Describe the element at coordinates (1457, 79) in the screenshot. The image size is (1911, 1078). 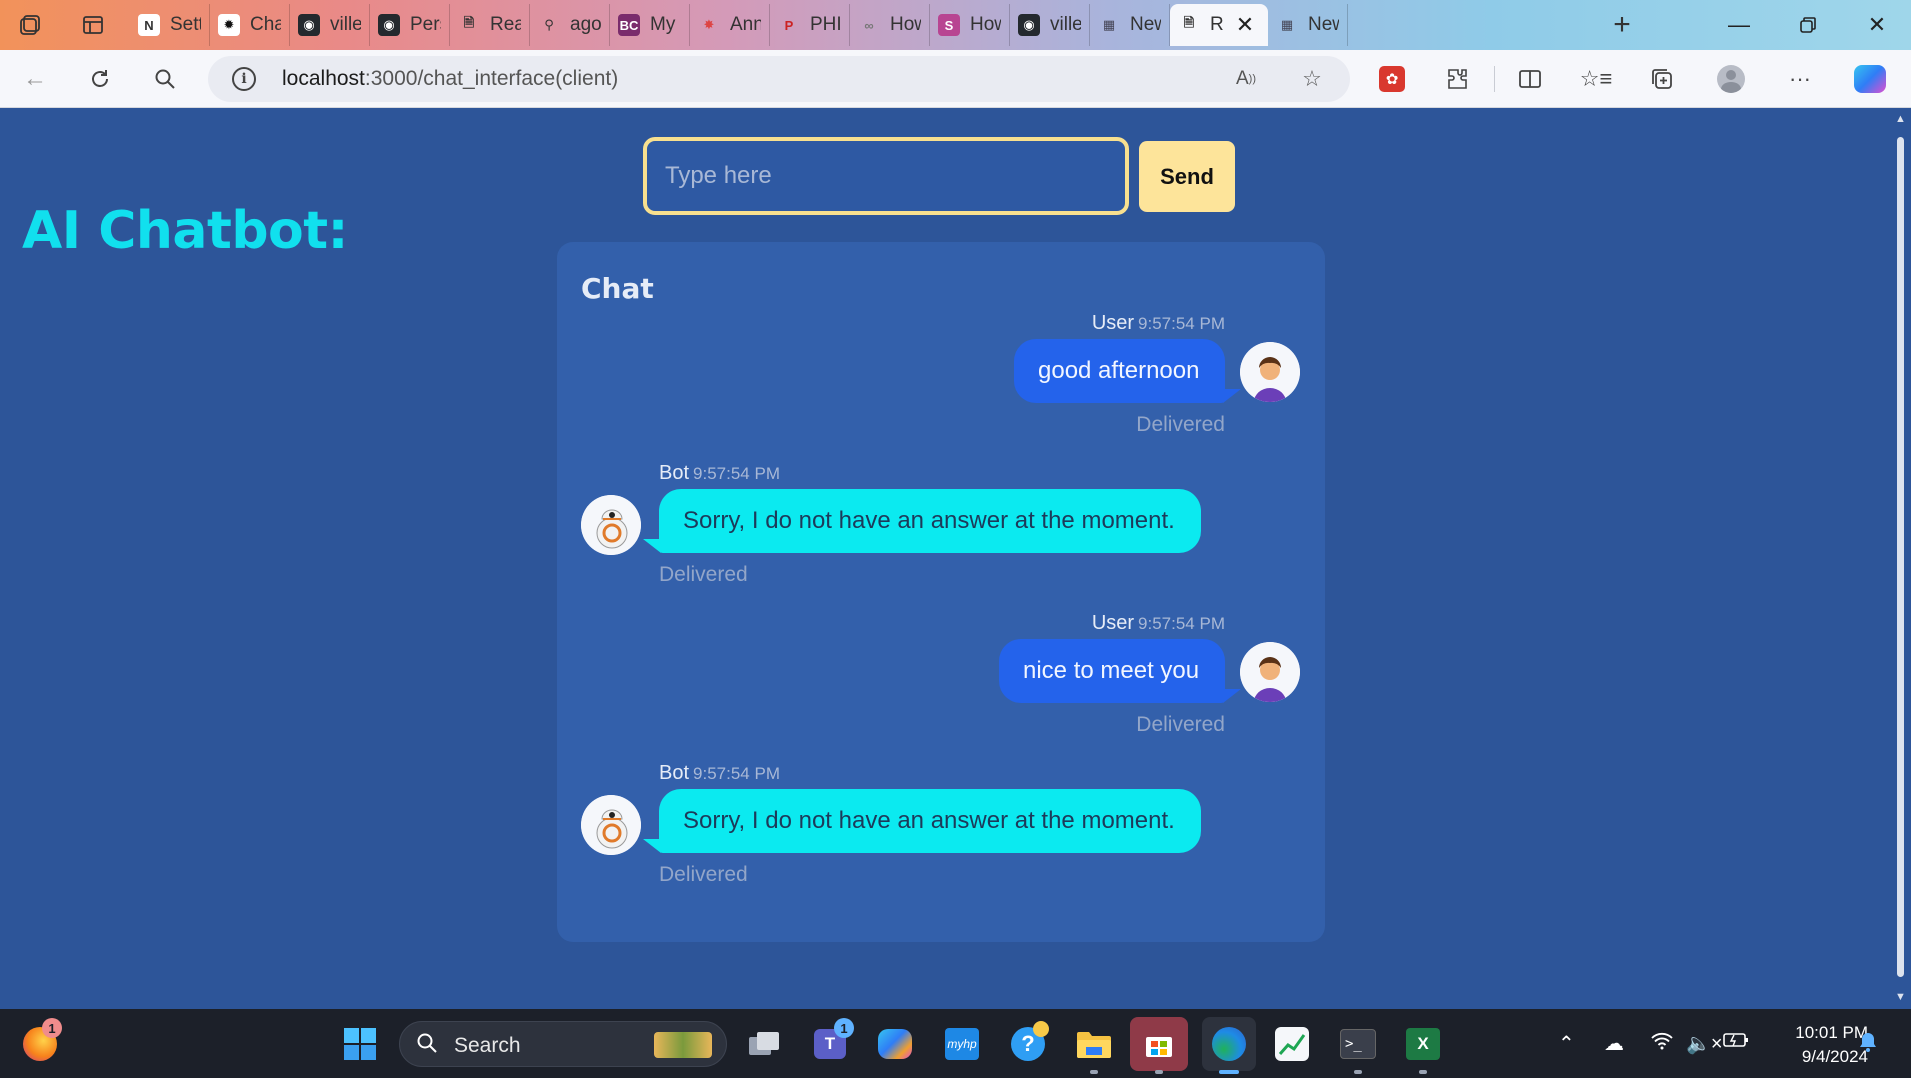
I see `extensions-icon` at that location.